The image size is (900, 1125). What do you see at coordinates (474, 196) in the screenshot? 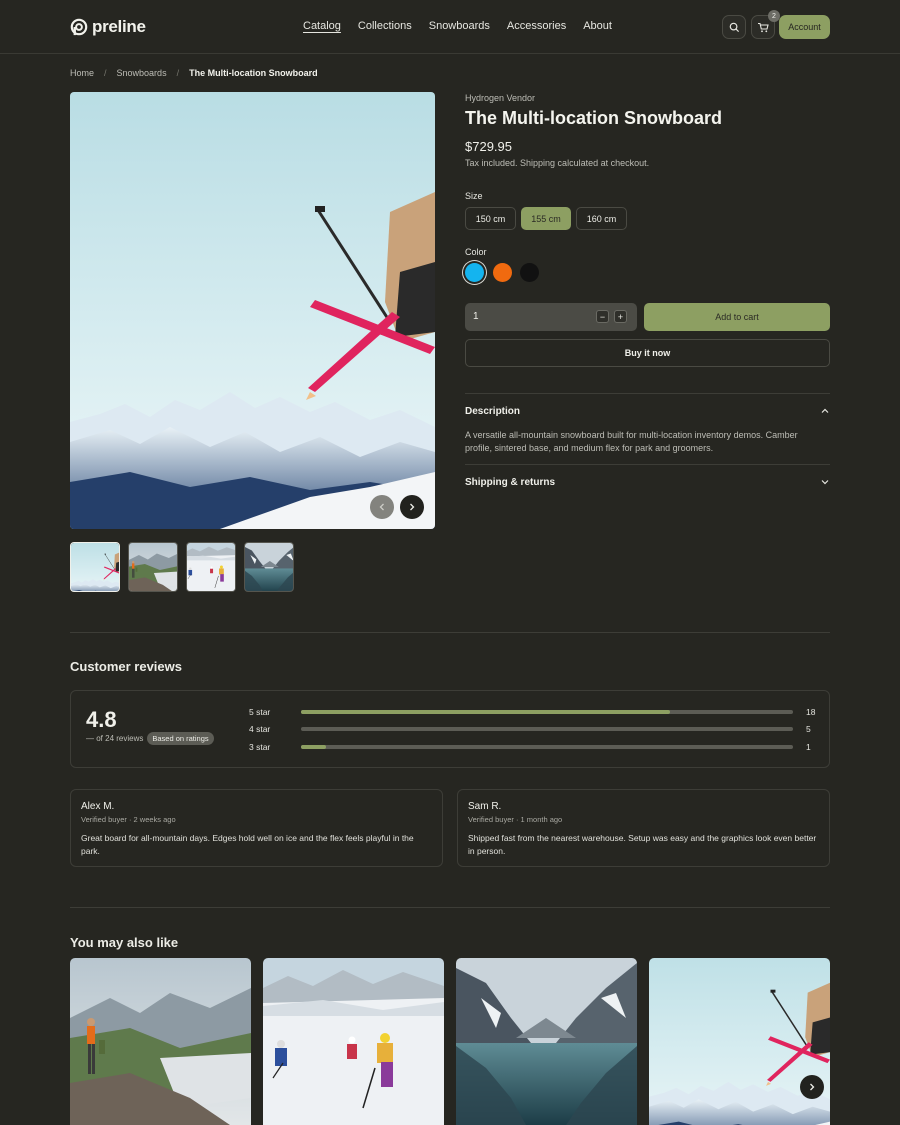
I see `size-label: Size` at bounding box center [474, 196].